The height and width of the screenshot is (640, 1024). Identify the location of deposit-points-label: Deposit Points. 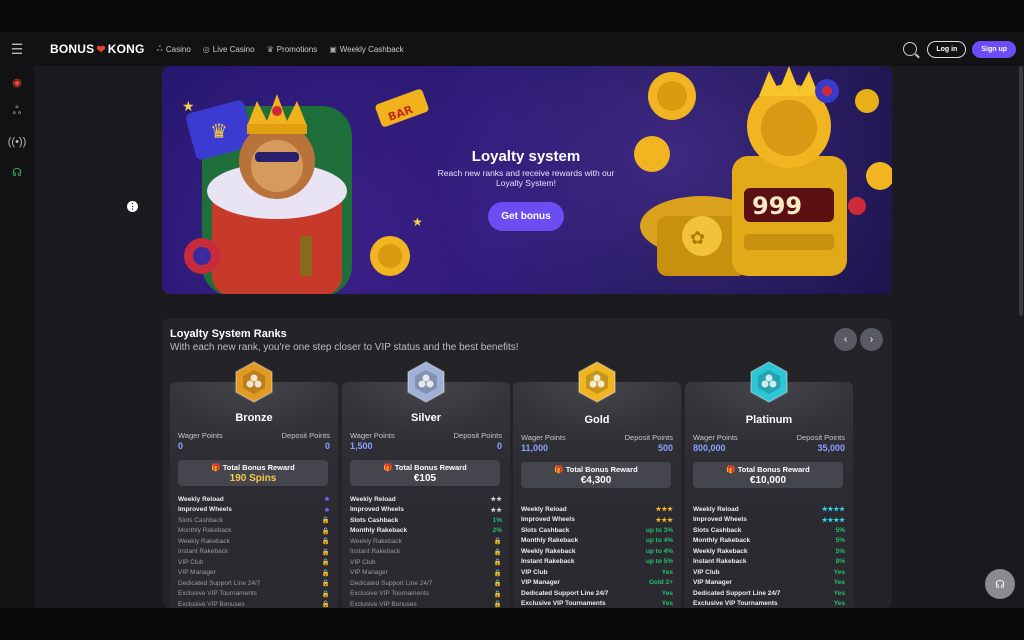
(648, 437).